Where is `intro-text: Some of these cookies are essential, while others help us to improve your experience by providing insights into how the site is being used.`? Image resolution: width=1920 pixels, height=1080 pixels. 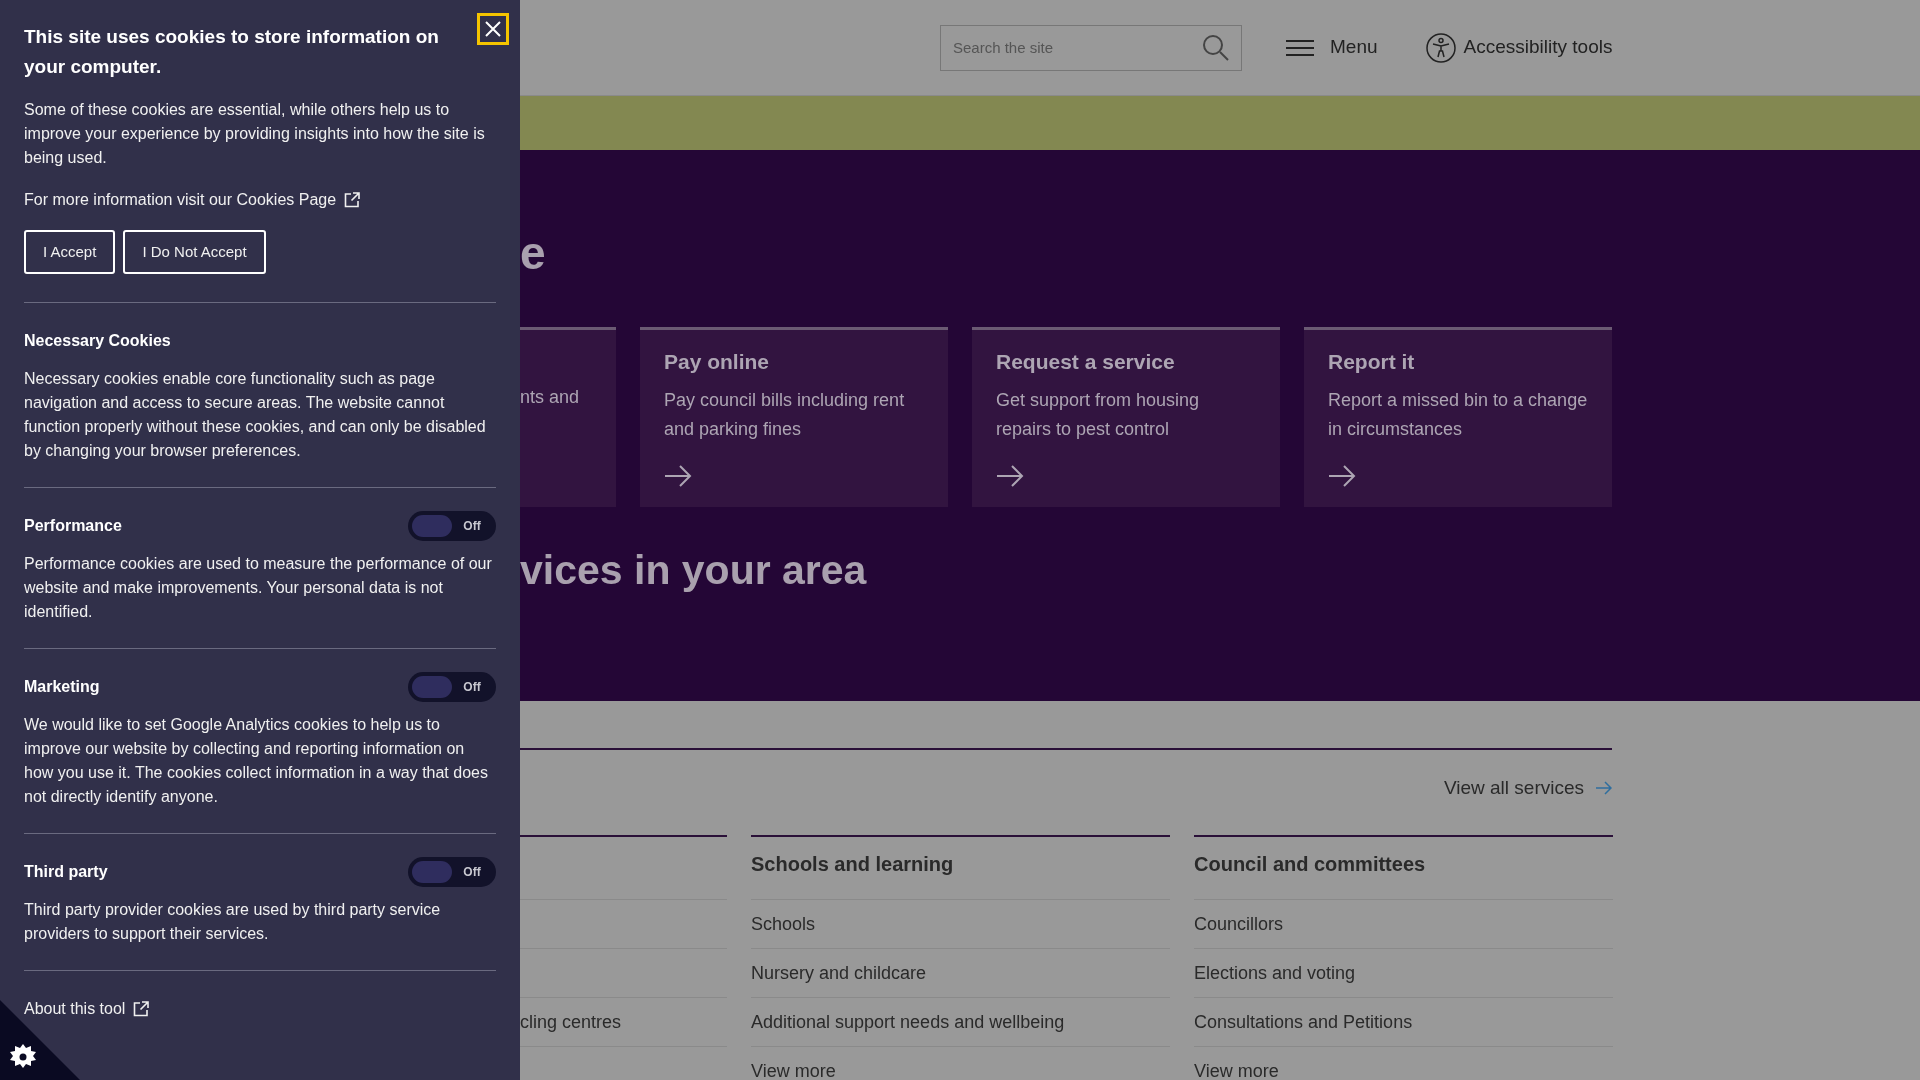
intro-text: Some of these cookies are essential, while others help us to improve your experience by providing insights into how the site is being used. is located at coordinates (255, 134).